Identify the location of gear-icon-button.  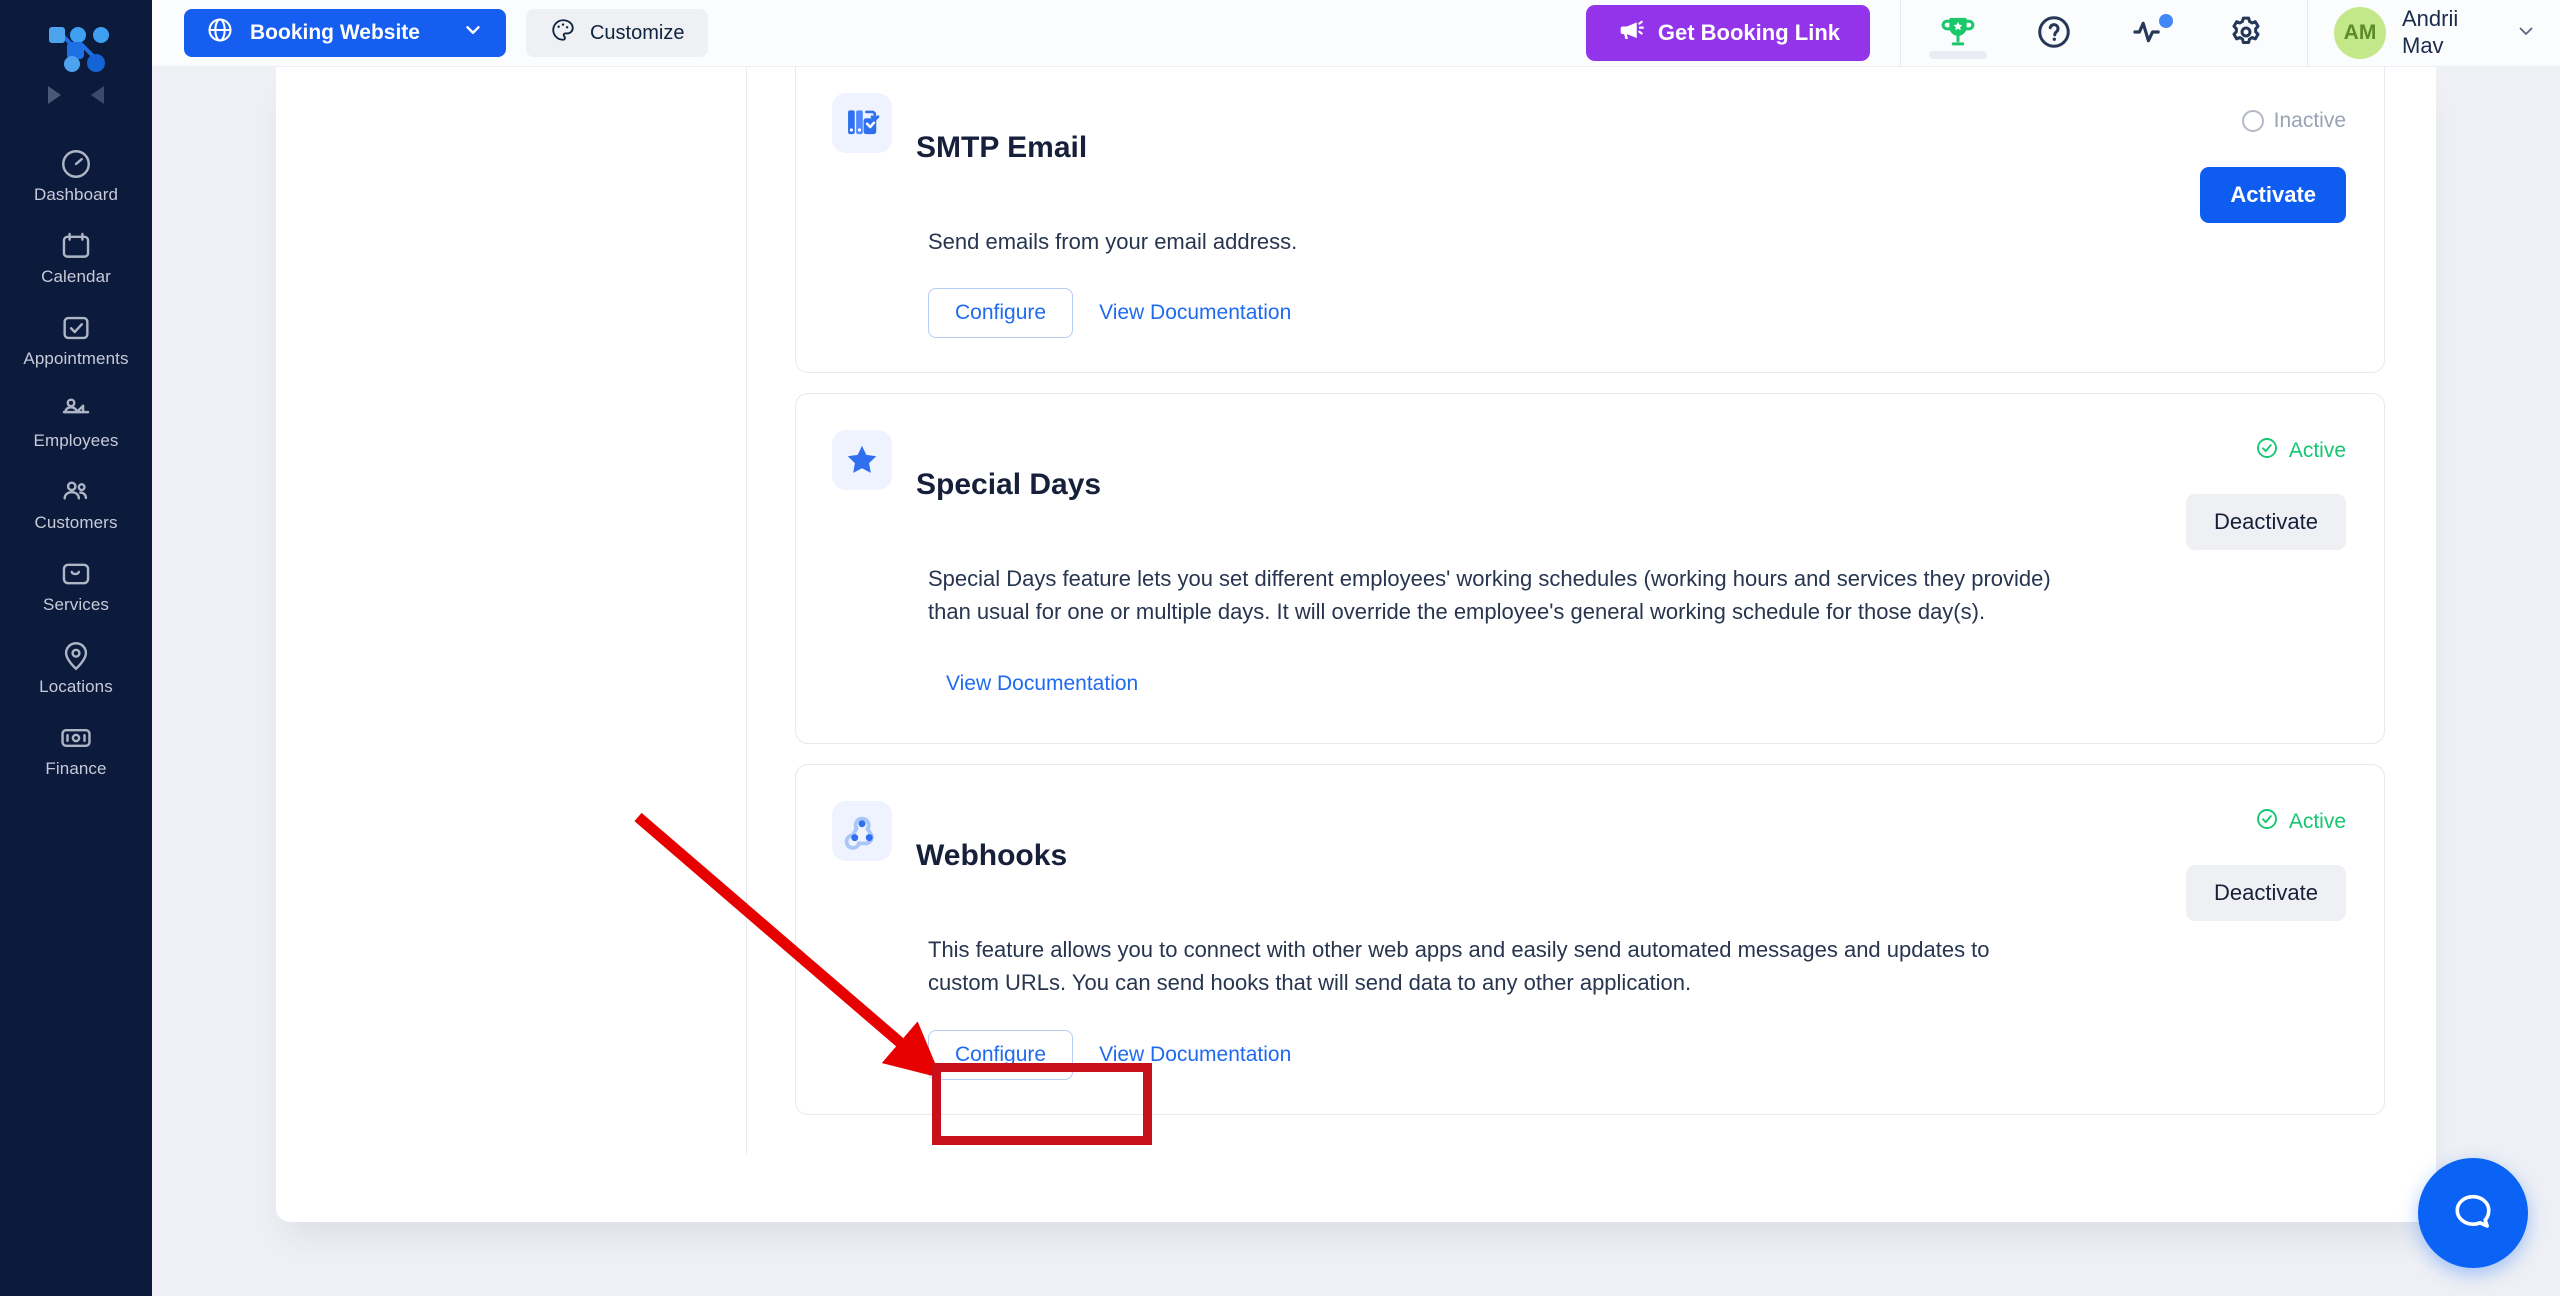
(2246, 33).